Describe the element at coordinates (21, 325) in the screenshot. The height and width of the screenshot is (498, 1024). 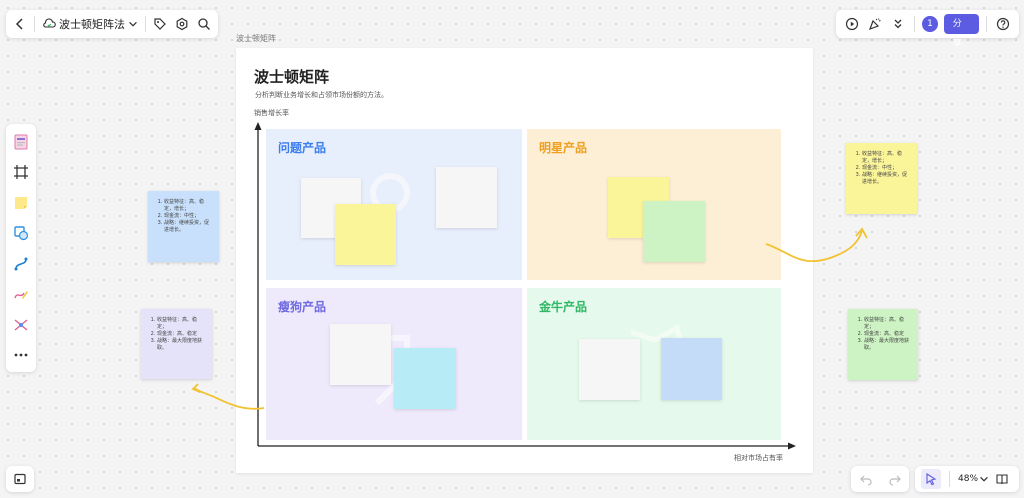
I see `mindmap-icon` at that location.